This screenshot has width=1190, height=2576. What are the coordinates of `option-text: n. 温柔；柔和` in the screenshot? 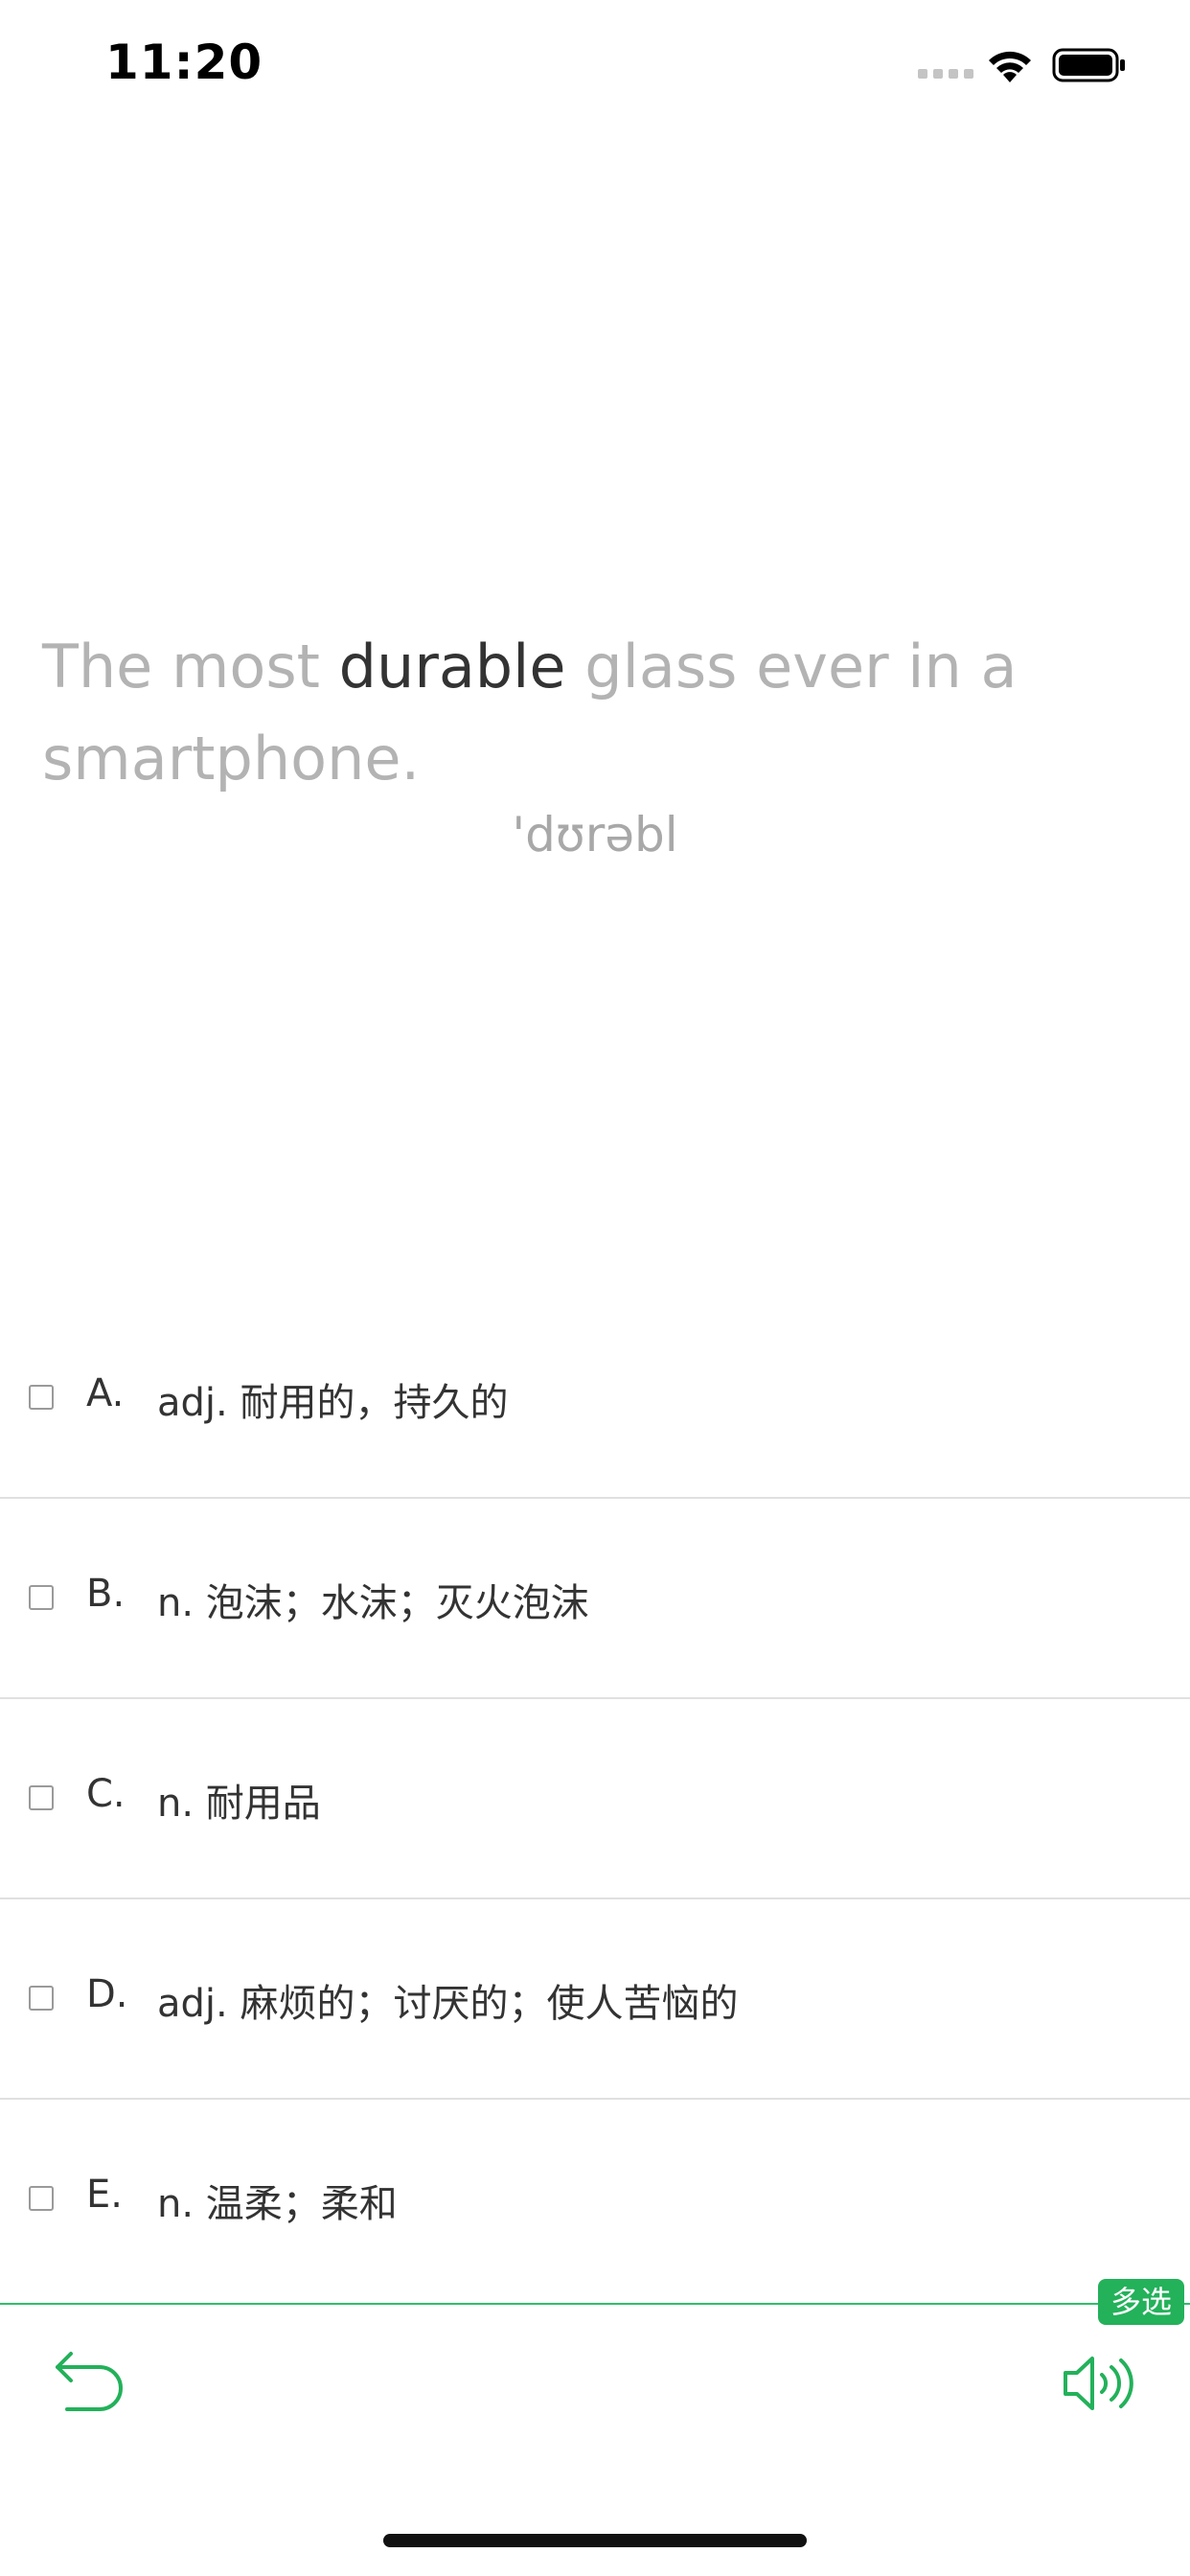 It's located at (278, 2204).